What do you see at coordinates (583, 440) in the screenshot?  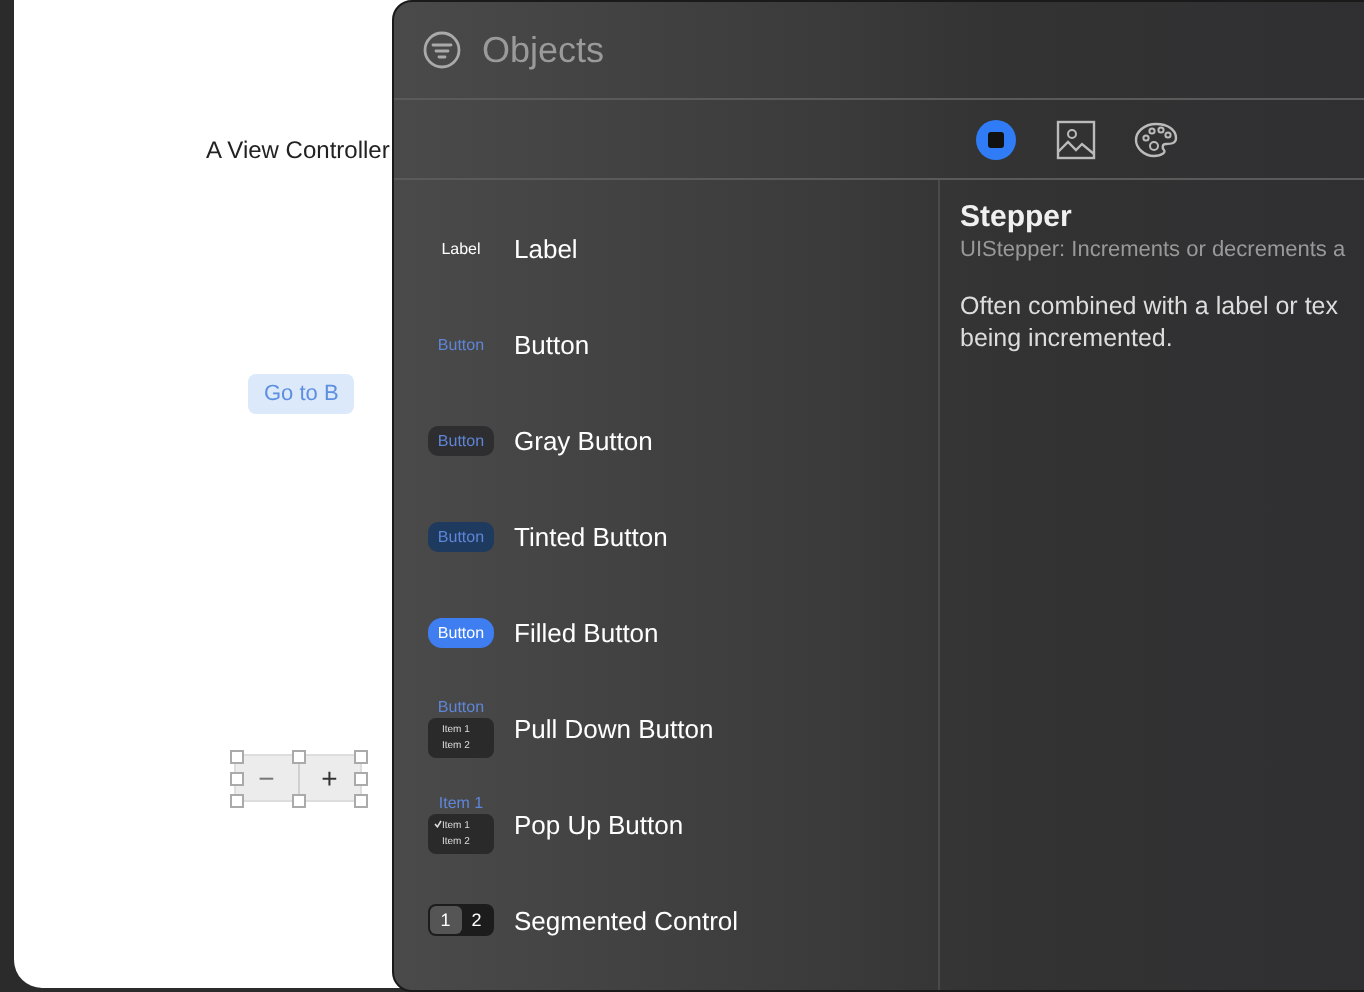 I see `item-name: Gray Button` at bounding box center [583, 440].